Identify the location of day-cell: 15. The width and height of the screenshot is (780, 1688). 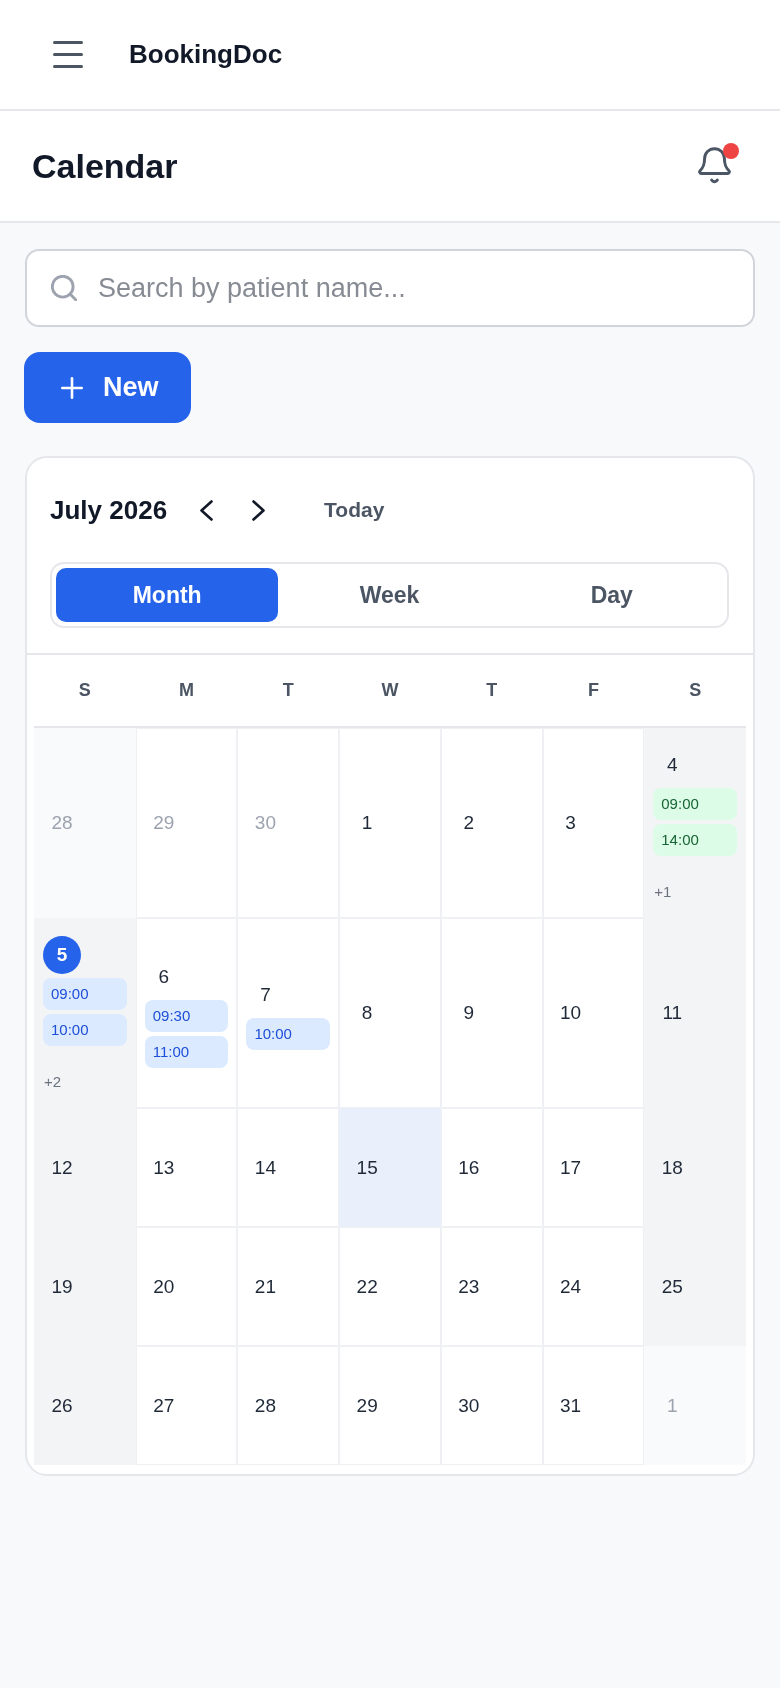
(390, 1167).